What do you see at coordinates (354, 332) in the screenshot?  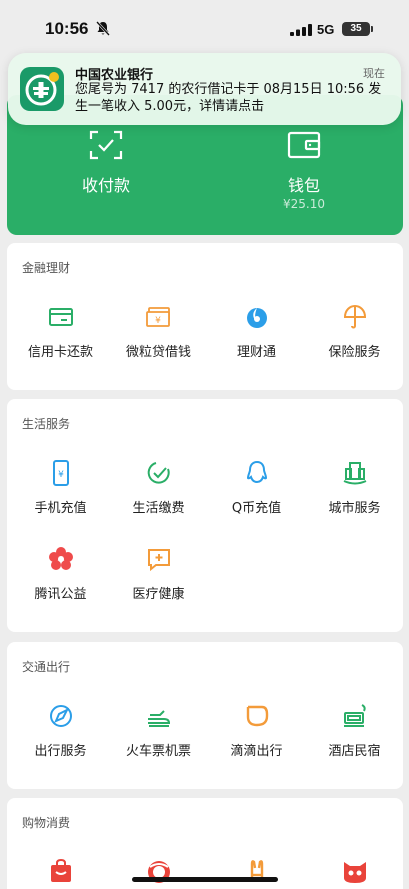 I see `insurance-item: 保险服务` at bounding box center [354, 332].